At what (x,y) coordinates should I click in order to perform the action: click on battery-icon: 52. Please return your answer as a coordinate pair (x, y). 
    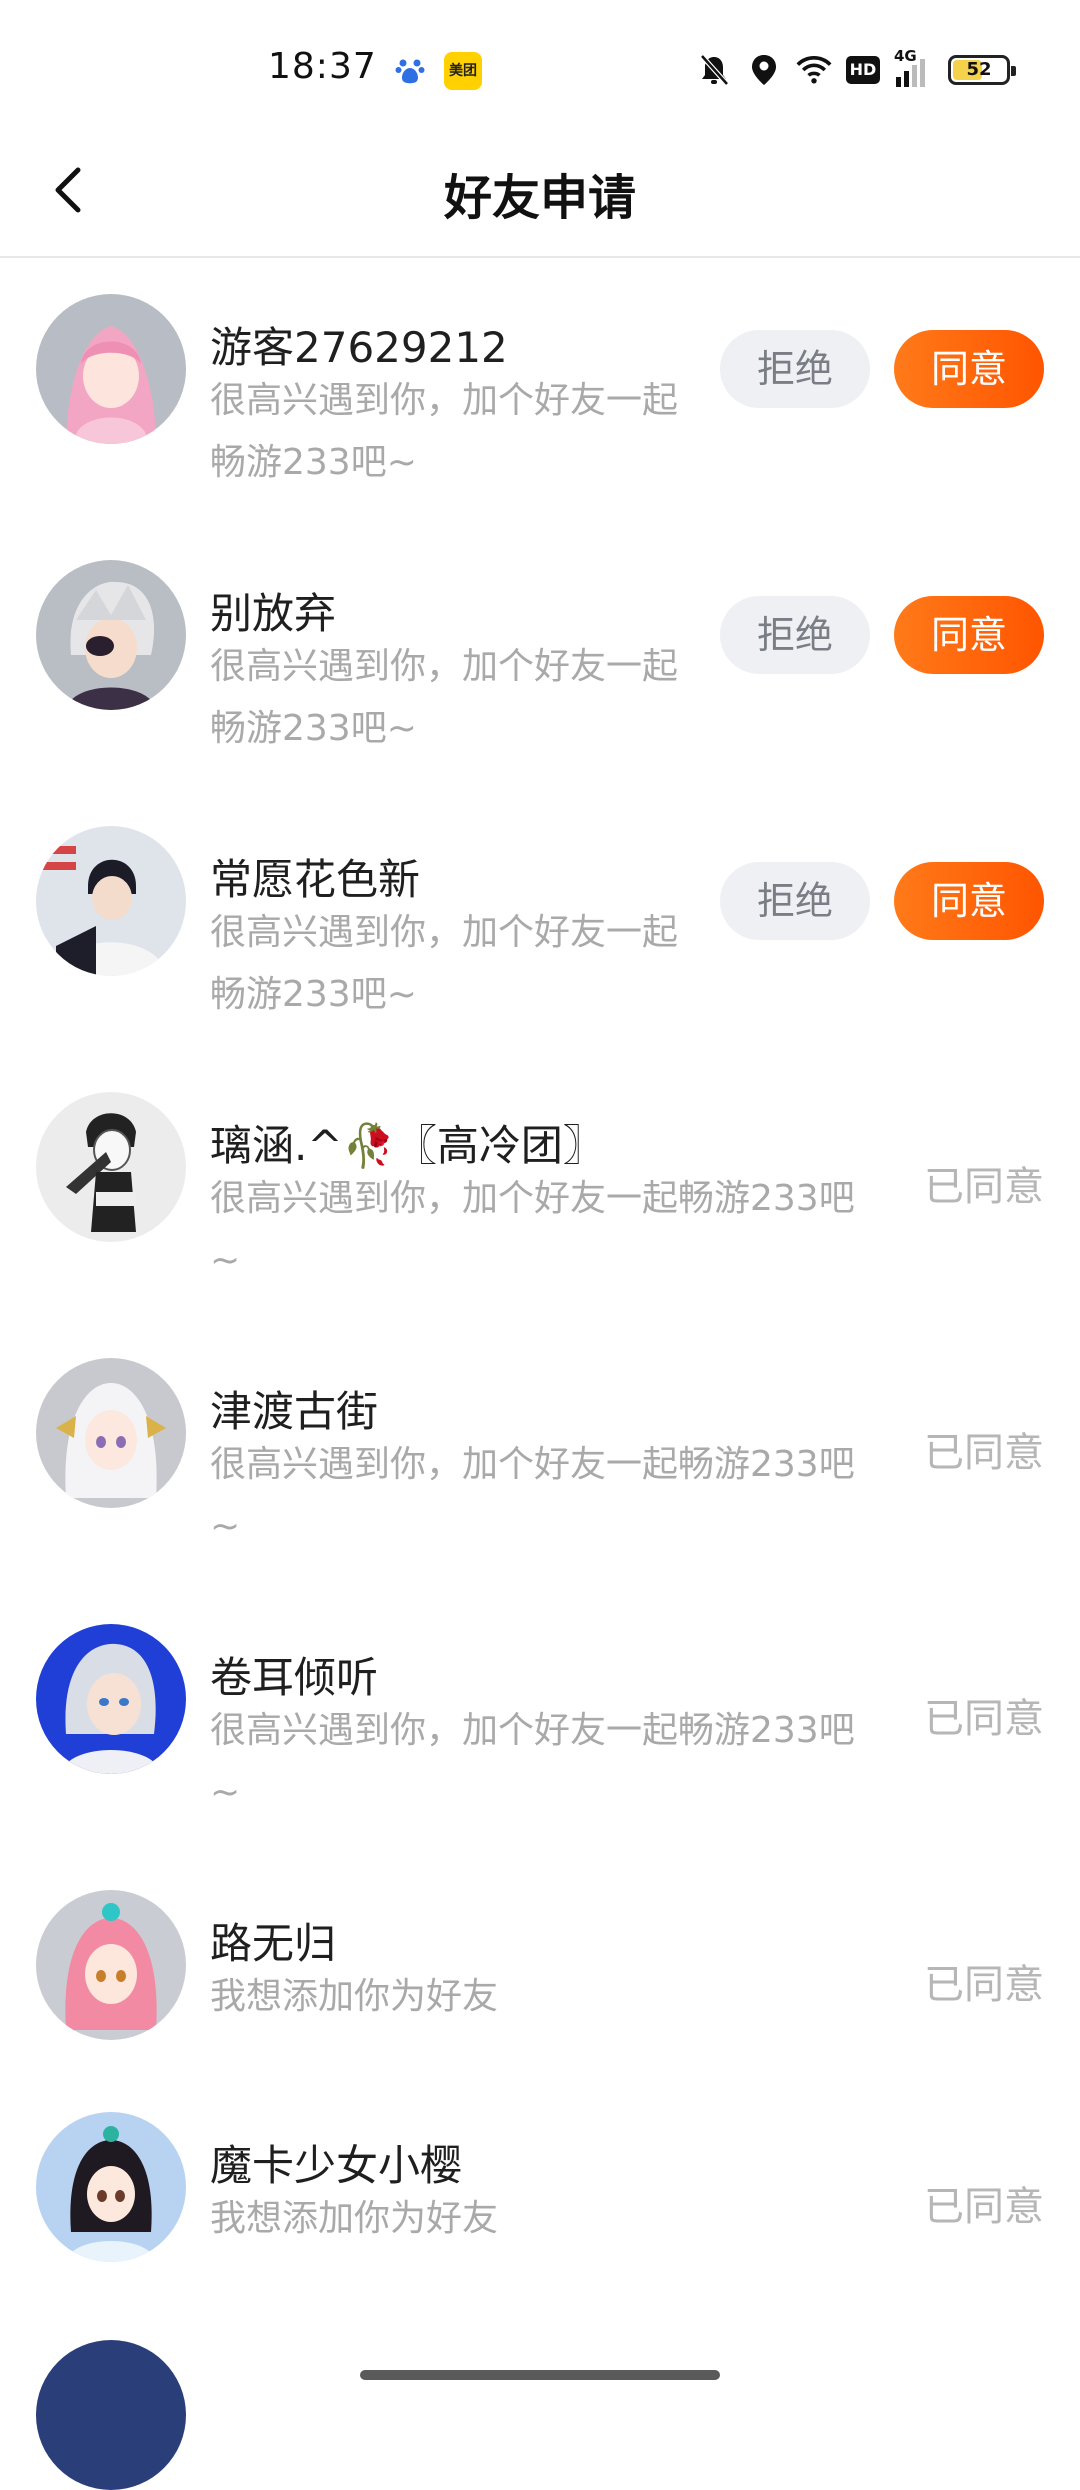
    Looking at the image, I should click on (982, 70).